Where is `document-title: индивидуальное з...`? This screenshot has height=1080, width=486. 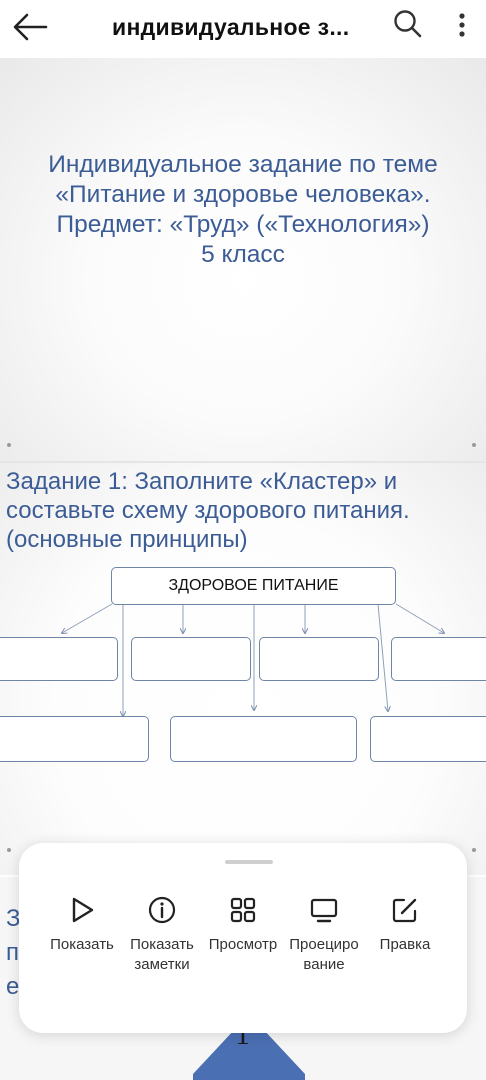 document-title: индивидуальное з... is located at coordinates (231, 27).